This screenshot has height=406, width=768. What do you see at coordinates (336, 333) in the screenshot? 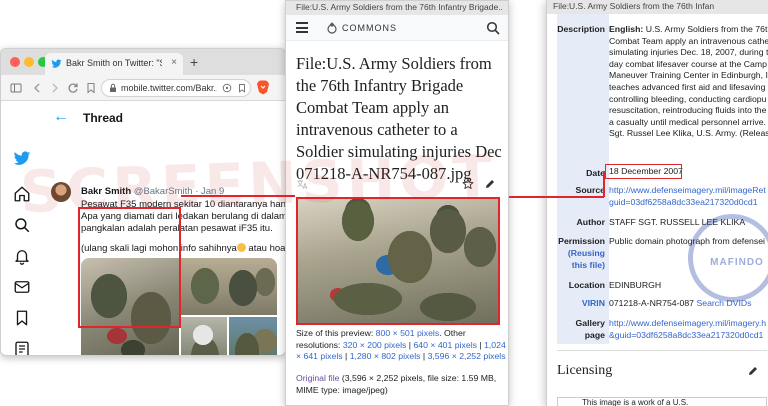
I see `preview-prefix: Size of this preview:` at bounding box center [336, 333].